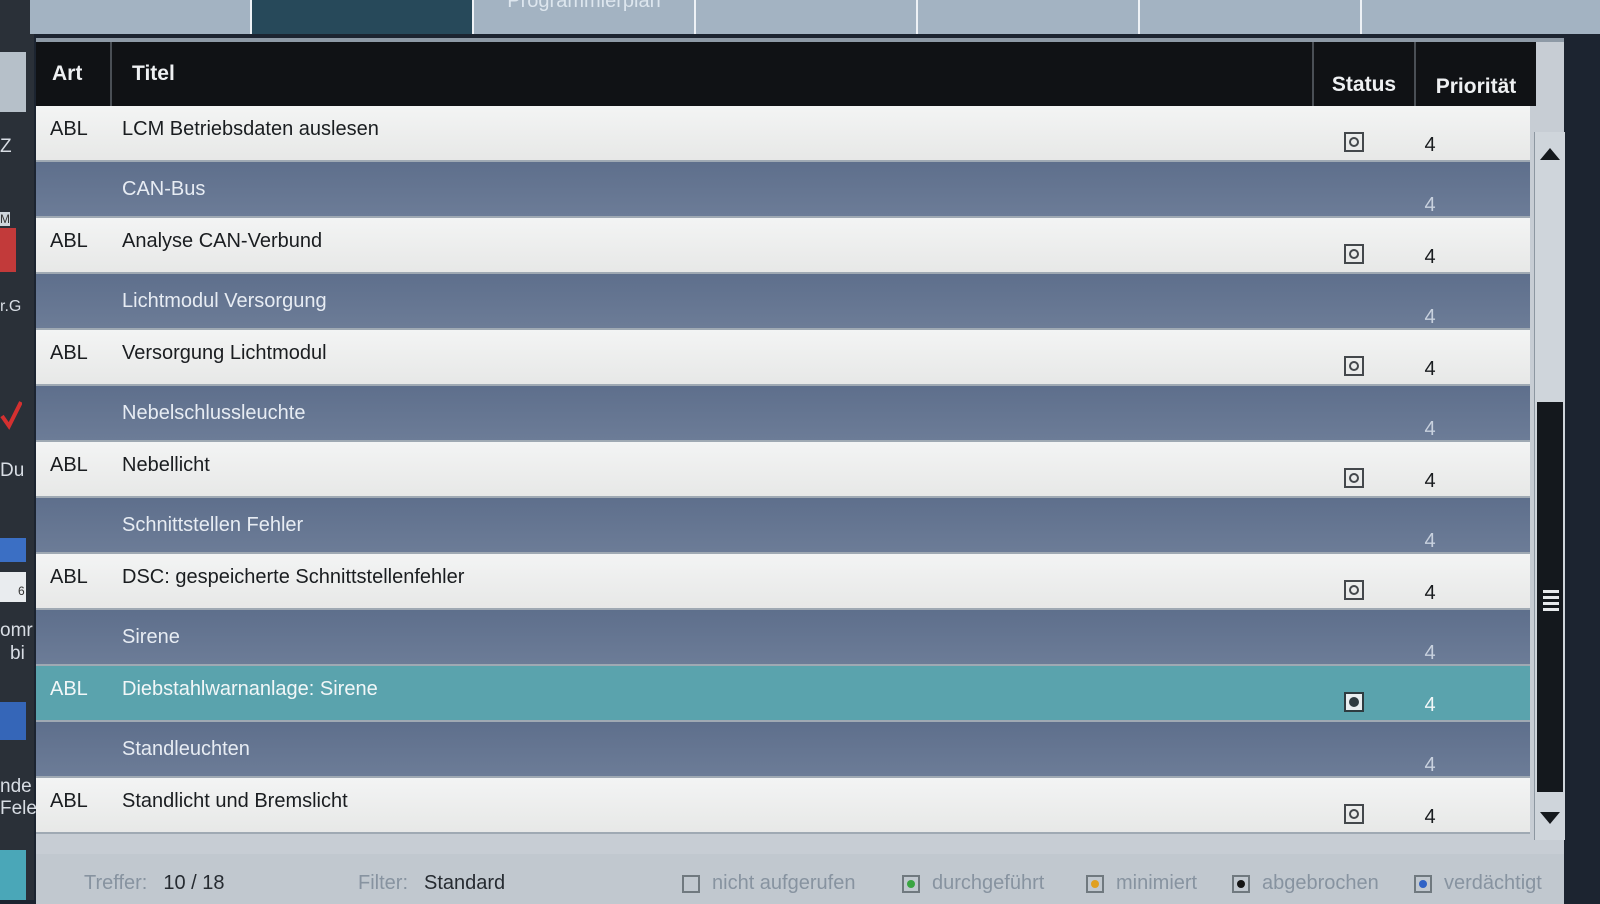 The height and width of the screenshot is (904, 1600). What do you see at coordinates (250, 129) in the screenshot?
I see `cell-titel: LCM Betriebsdaten auslesen` at bounding box center [250, 129].